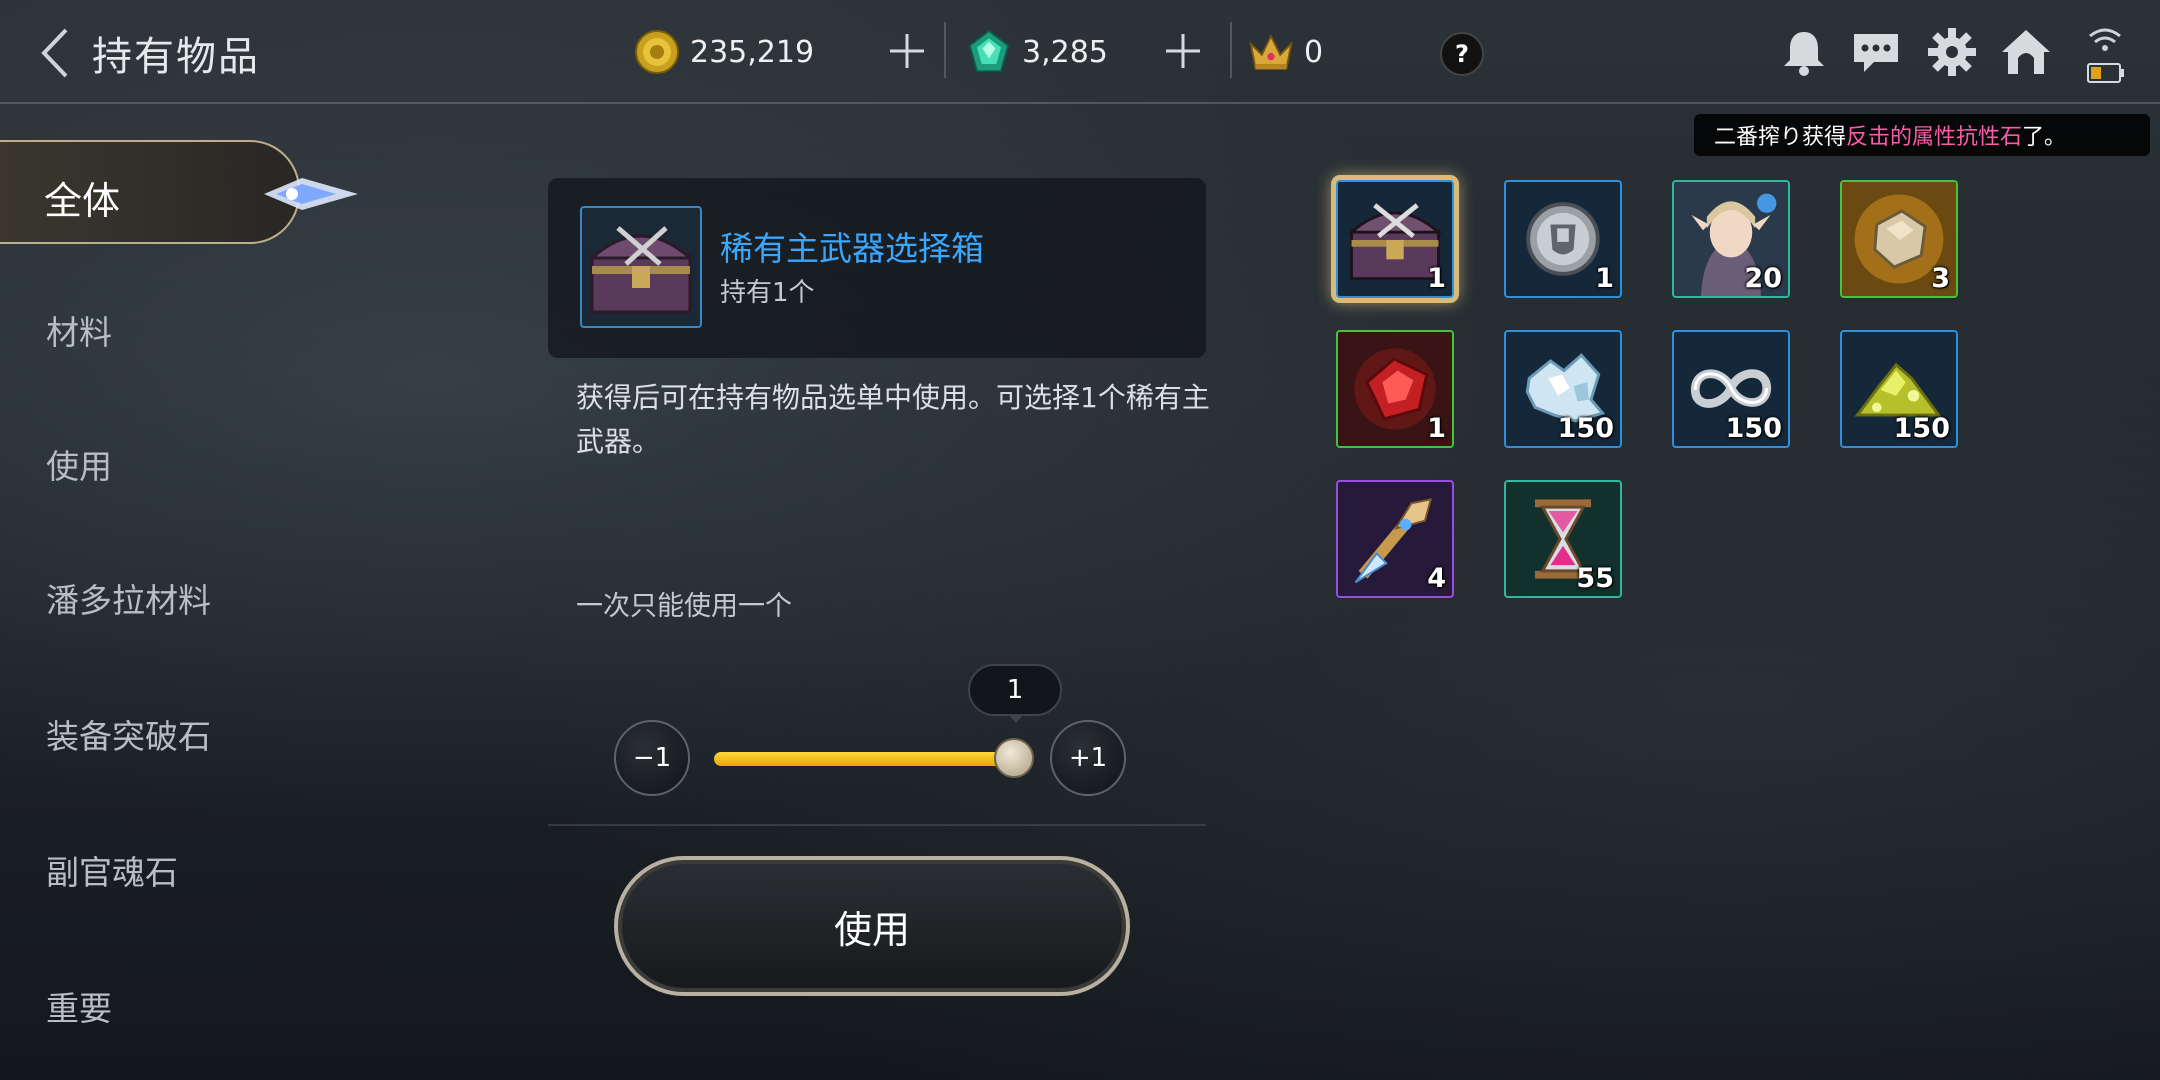  I want to click on wifi-battery-status-icon, so click(2105, 54).